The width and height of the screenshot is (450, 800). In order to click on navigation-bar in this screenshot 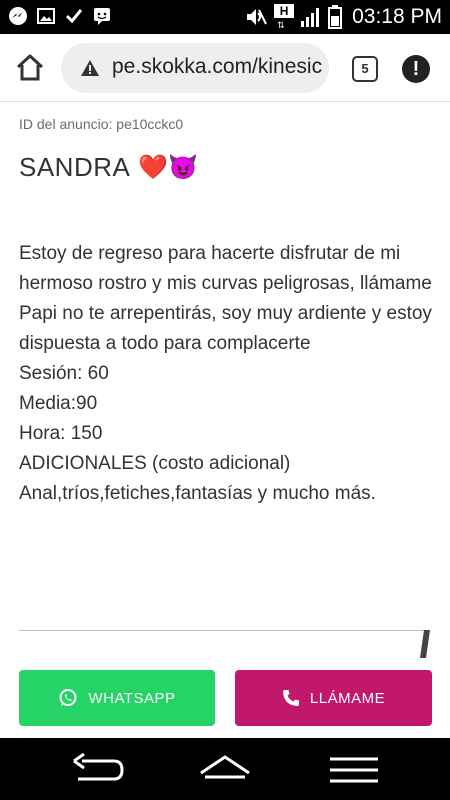, I will do `click(225, 769)`.